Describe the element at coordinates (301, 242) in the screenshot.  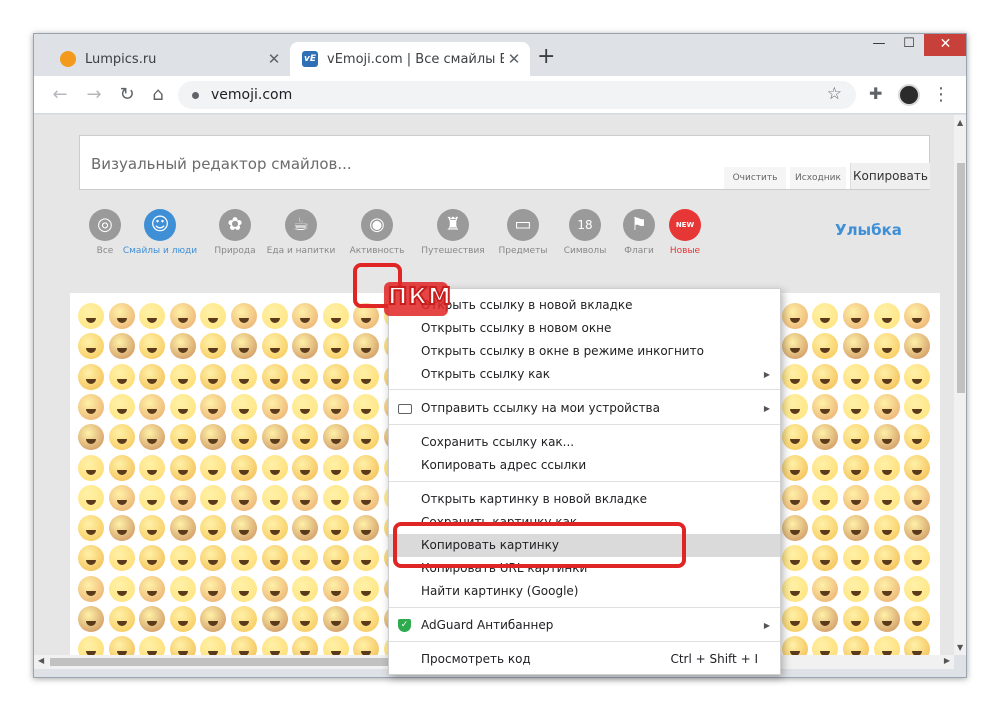
I see `category-food: ☕ Еда и напитки` at that location.